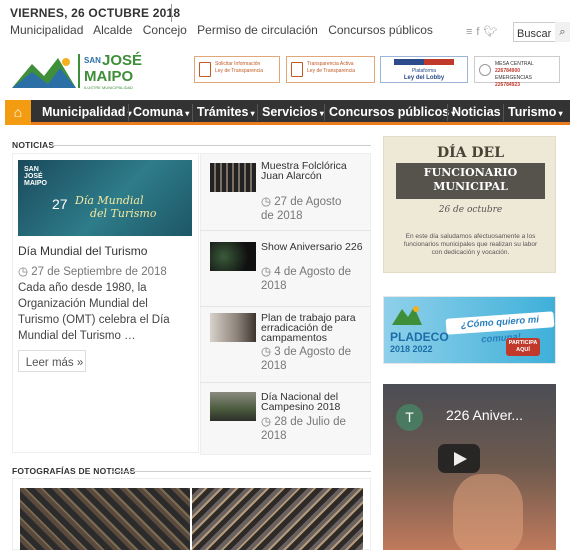 This screenshot has height=550, width=570. What do you see at coordinates (470, 210) in the screenshot?
I see `banner-date: 26 de octubre` at bounding box center [470, 210].